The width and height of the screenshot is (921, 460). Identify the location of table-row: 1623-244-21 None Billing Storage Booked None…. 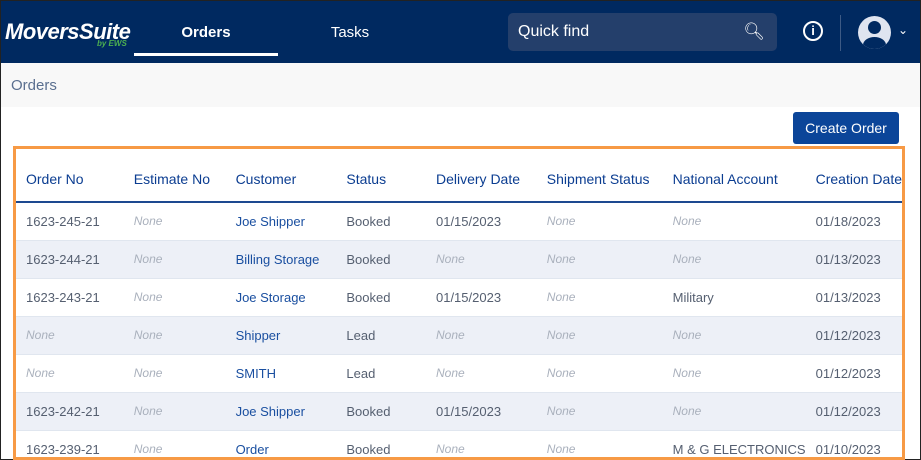
(459, 259).